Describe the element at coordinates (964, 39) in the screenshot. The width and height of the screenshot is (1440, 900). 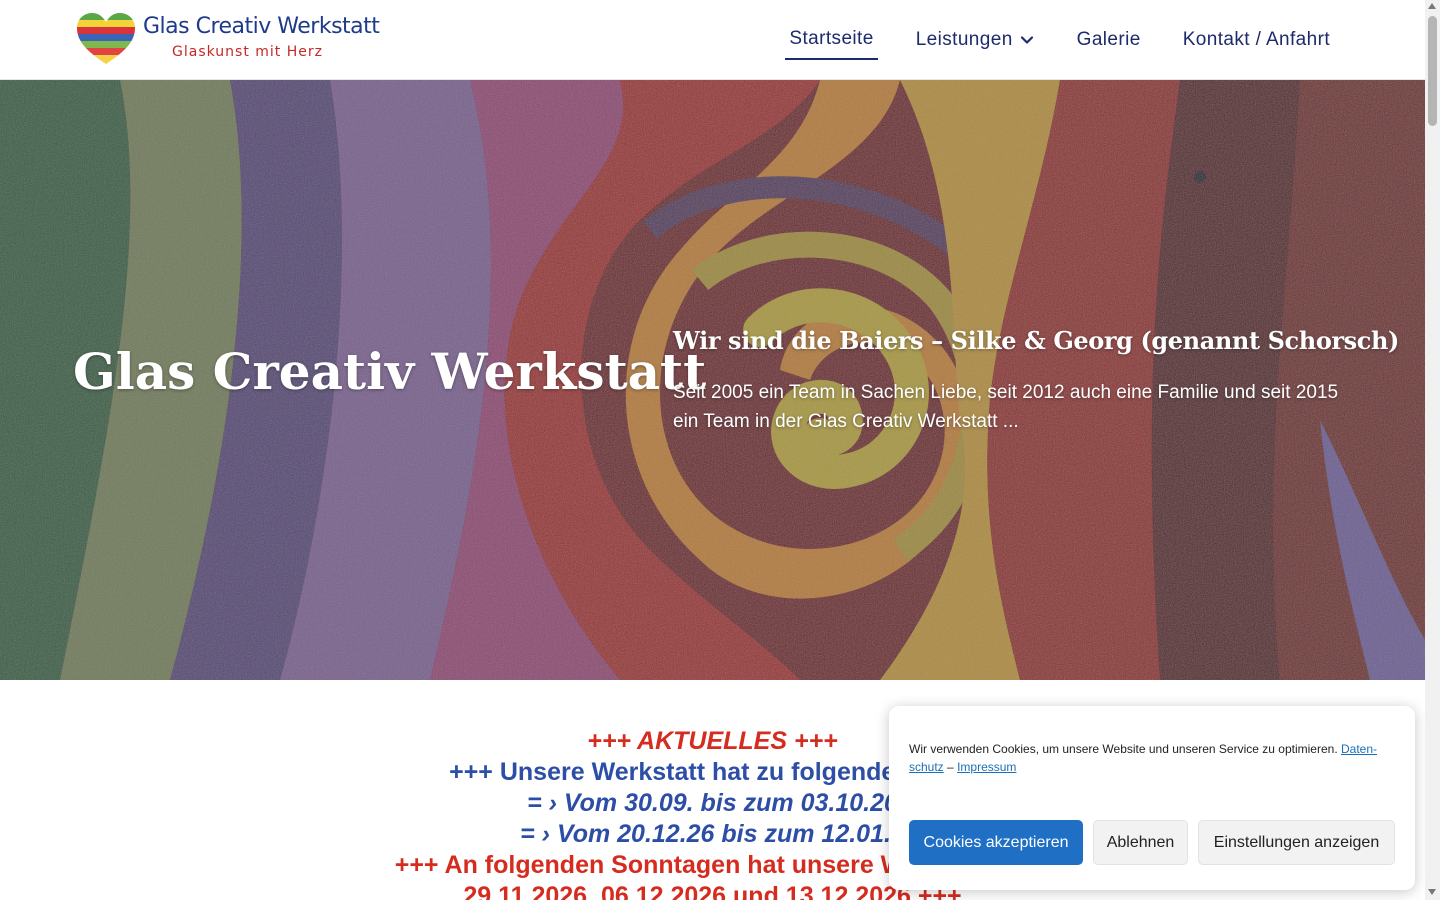
I see `nav-item-label: Leistungen` at that location.